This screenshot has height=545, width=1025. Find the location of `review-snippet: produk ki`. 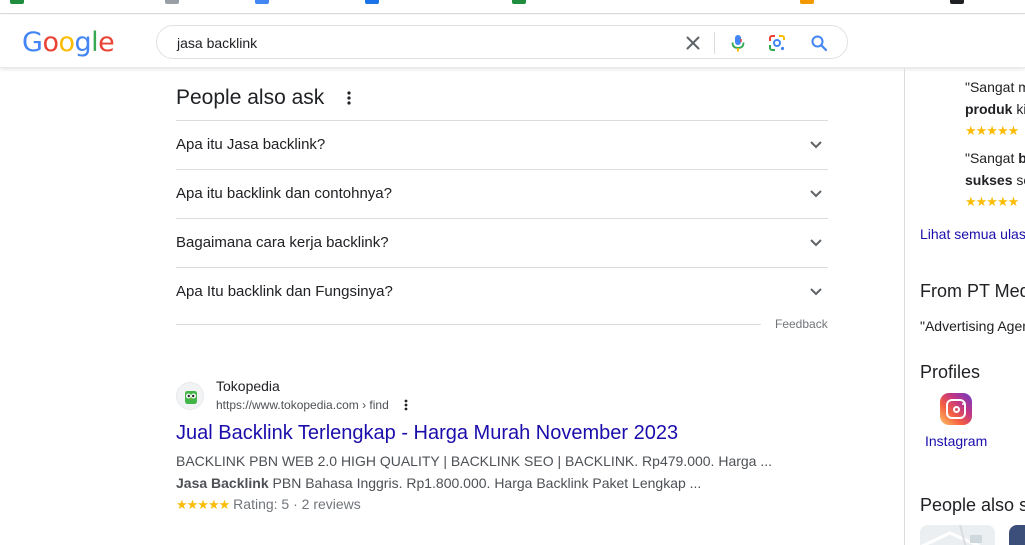

review-snippet: produk ki is located at coordinates (995, 109).